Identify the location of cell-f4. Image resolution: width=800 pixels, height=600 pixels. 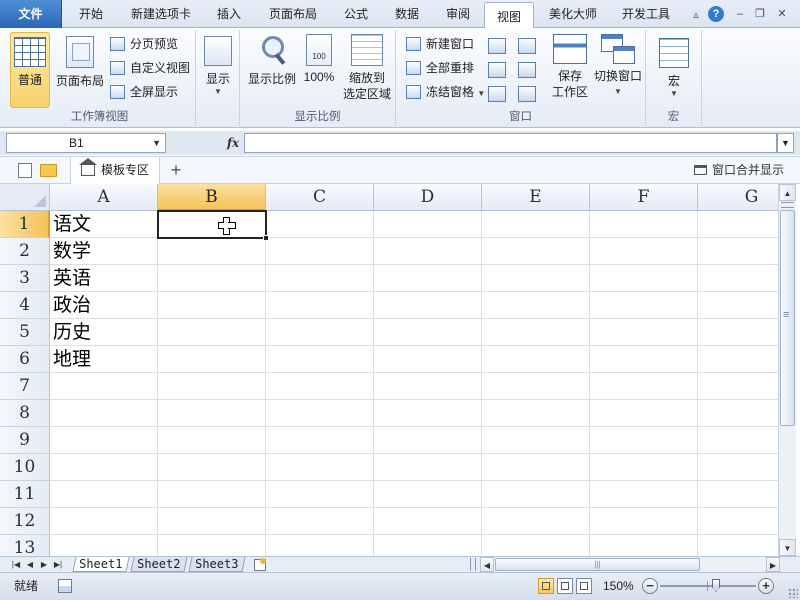
(644, 305).